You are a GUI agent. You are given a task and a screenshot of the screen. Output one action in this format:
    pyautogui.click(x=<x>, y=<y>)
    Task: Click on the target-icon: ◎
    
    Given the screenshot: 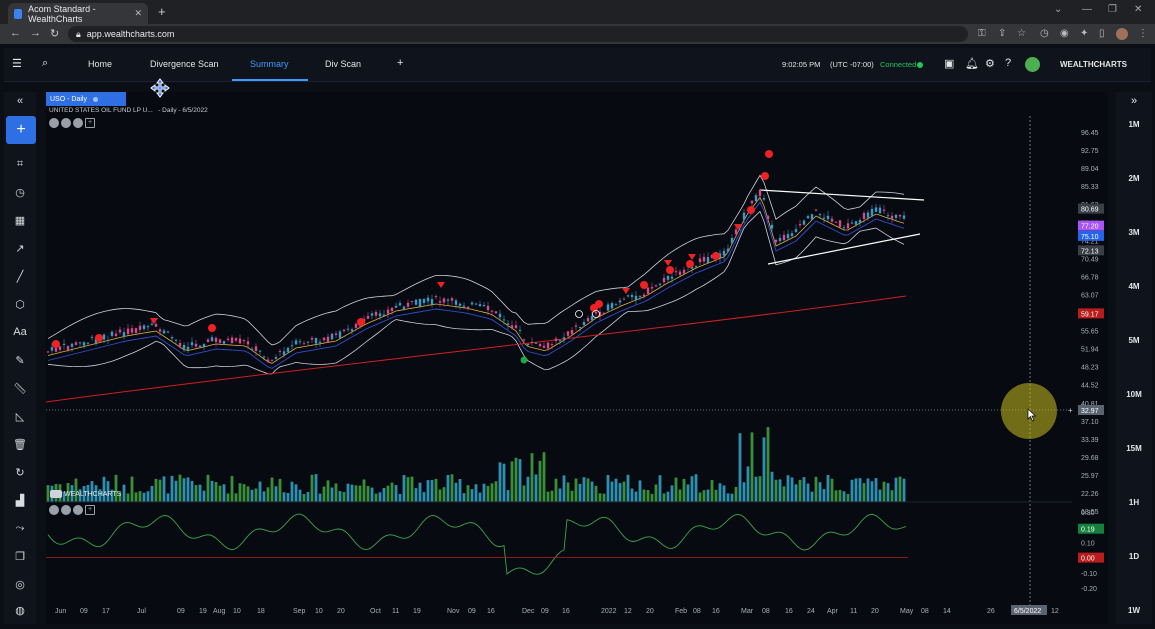 What is the action you would take?
    pyautogui.click(x=20, y=584)
    